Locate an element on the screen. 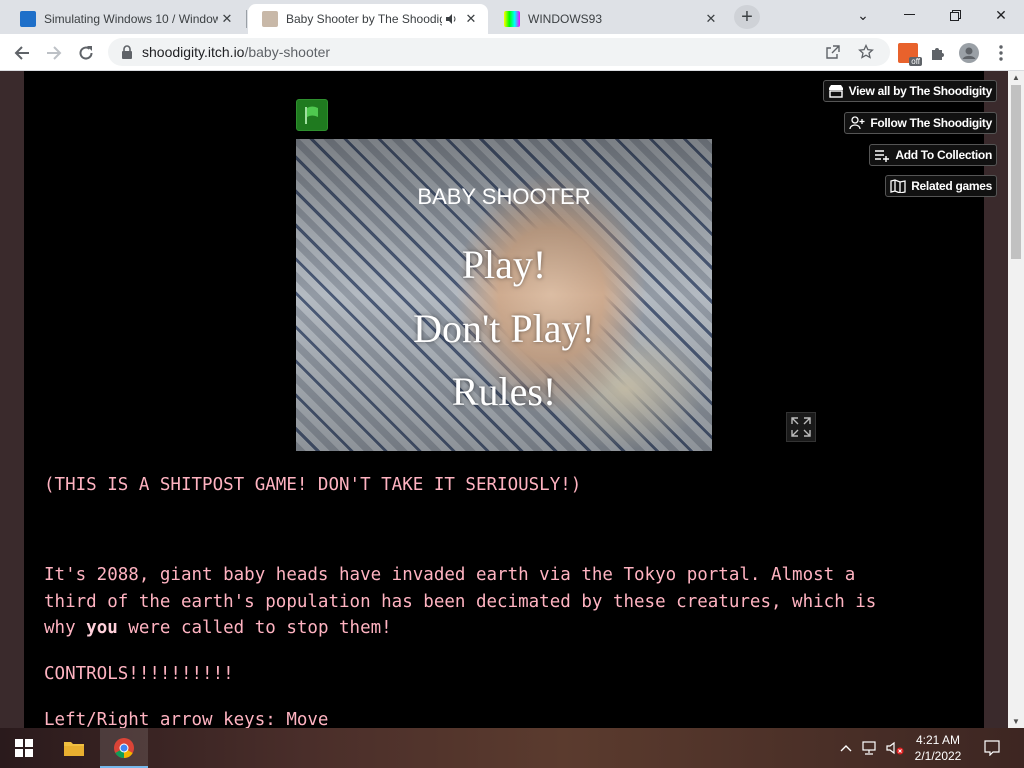 This screenshot has height=768, width=1024. back-button is located at coordinates (22, 53).